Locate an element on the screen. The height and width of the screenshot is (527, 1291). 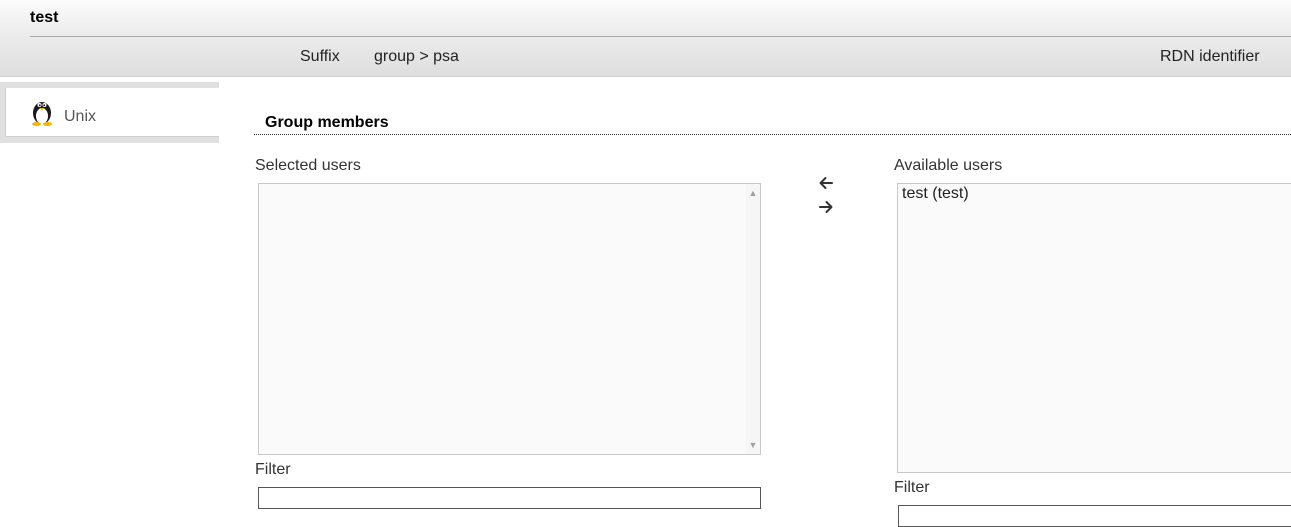
scroll-down-icon: ▼ is located at coordinates (753, 445).